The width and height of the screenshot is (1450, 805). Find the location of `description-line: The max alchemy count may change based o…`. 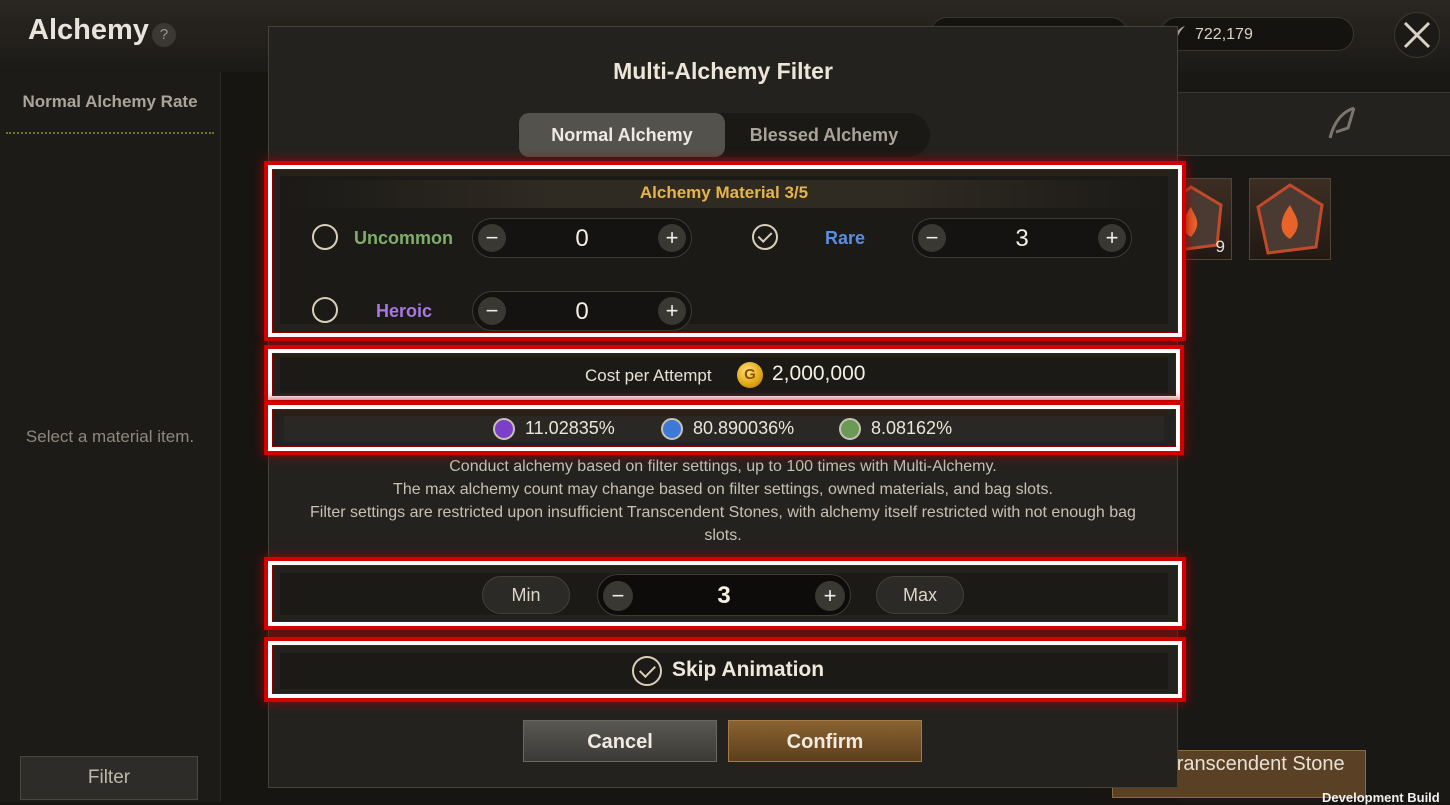

description-line: The max alchemy count may change based o… is located at coordinates (723, 489).